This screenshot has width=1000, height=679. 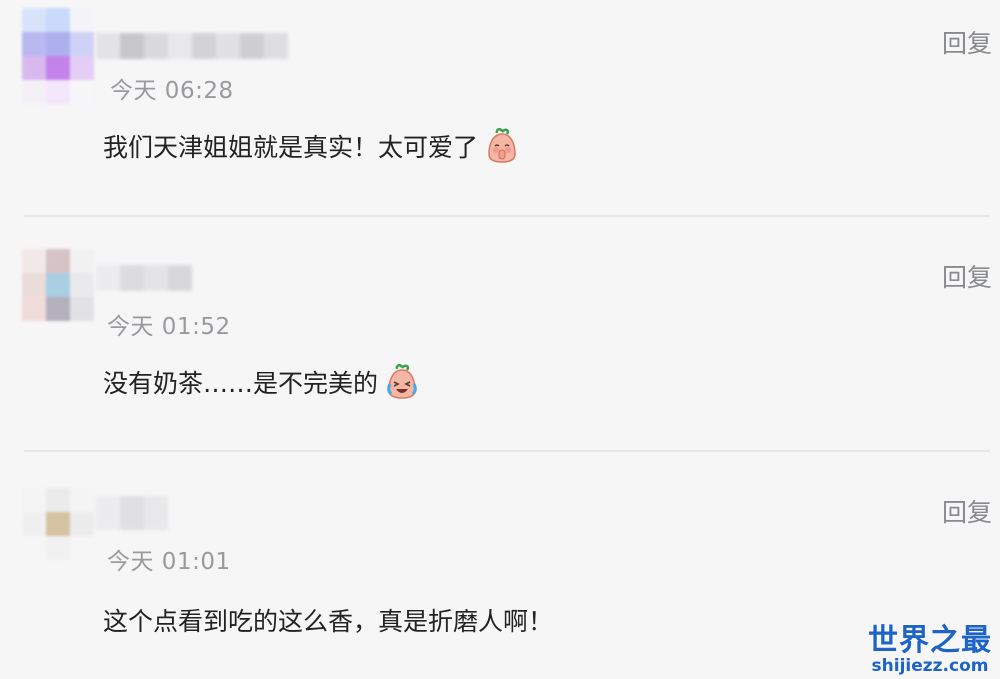 I want to click on comment-text-body: 这个点看到吃的这么香，真是折磨人啊！, so click(x=328, y=621).